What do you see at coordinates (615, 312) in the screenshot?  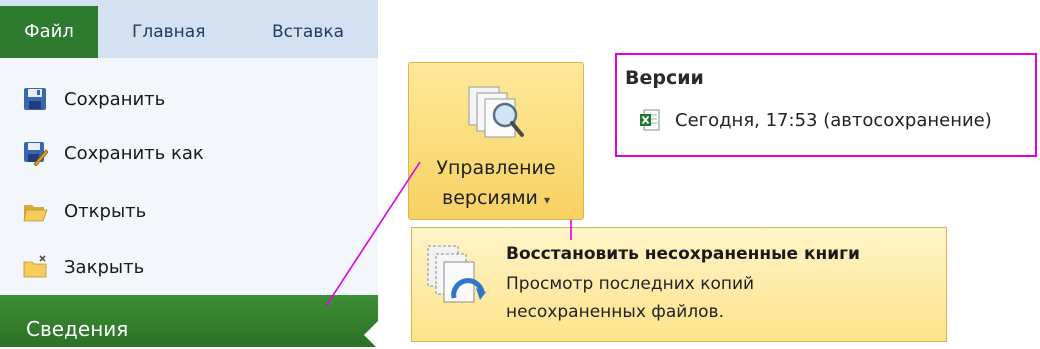 I see `recover-description-line2: несохраненных файлов.` at bounding box center [615, 312].